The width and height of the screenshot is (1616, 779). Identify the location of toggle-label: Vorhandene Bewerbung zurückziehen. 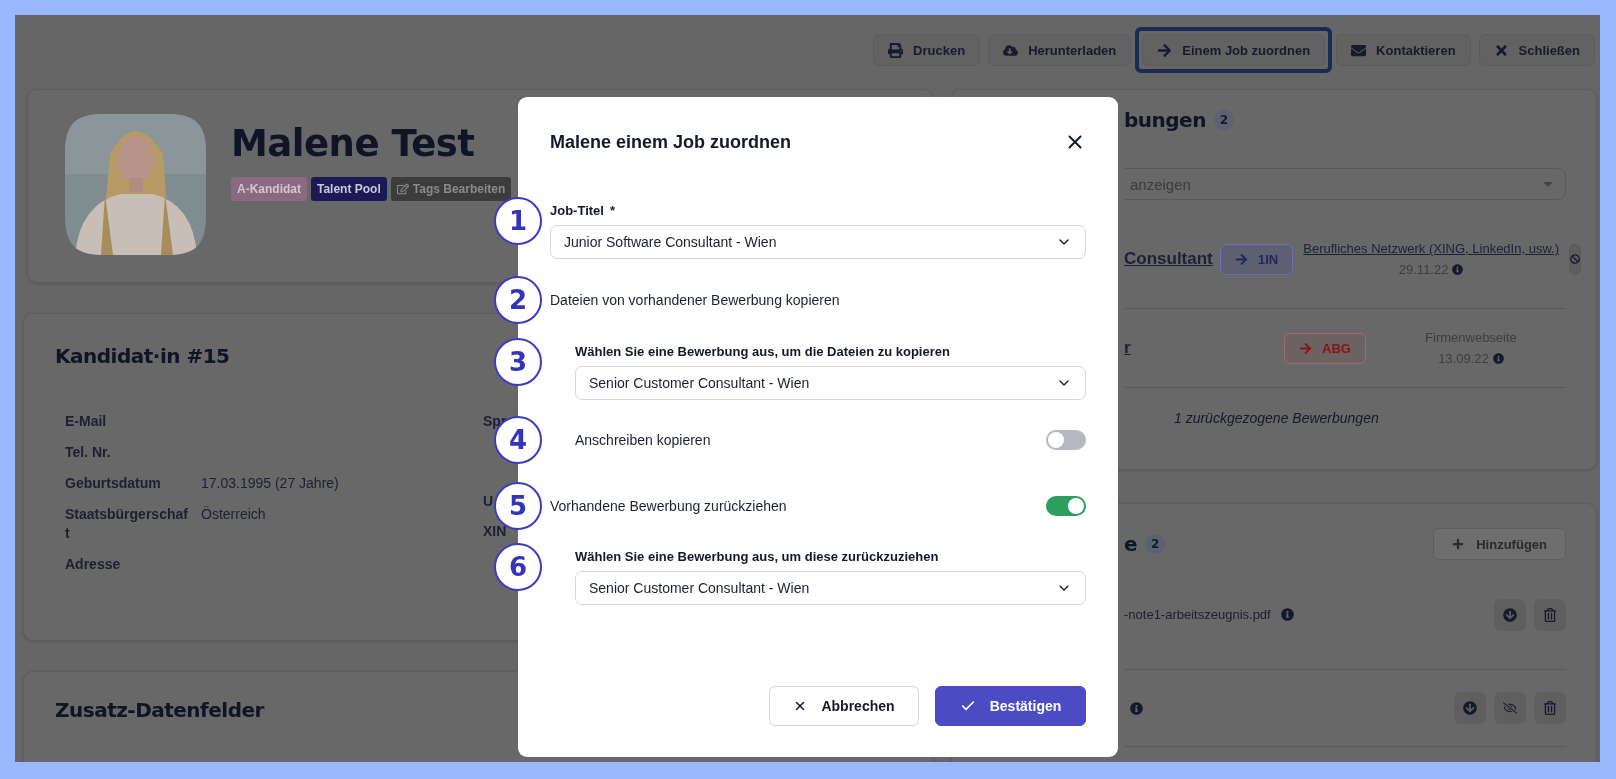
(668, 506).